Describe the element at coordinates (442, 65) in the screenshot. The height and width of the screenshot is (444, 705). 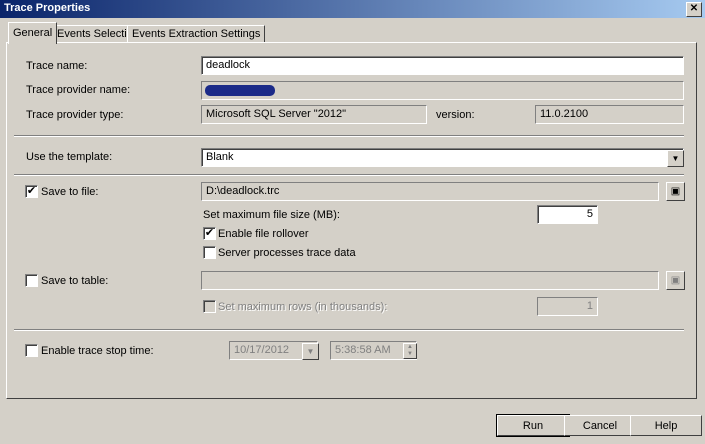
I see `trace-name-input: deadlock` at that location.